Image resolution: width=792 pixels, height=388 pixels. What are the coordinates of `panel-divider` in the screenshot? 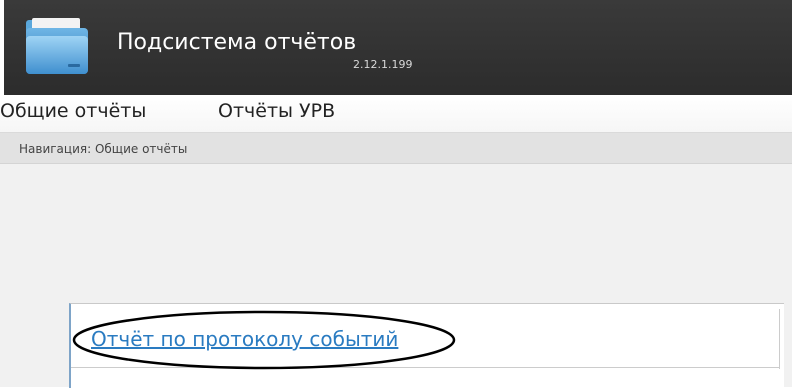 It's located at (425, 367).